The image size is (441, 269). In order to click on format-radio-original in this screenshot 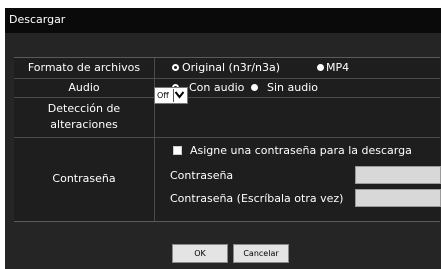, I will do `click(175, 67)`.